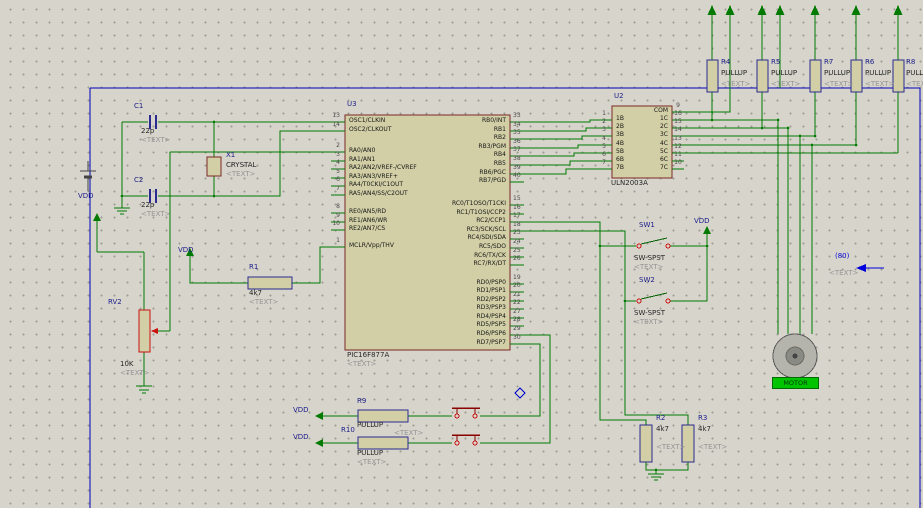  What do you see at coordinates (795, 356) in the screenshot?
I see `stepper-motor-symbol` at bounding box center [795, 356].